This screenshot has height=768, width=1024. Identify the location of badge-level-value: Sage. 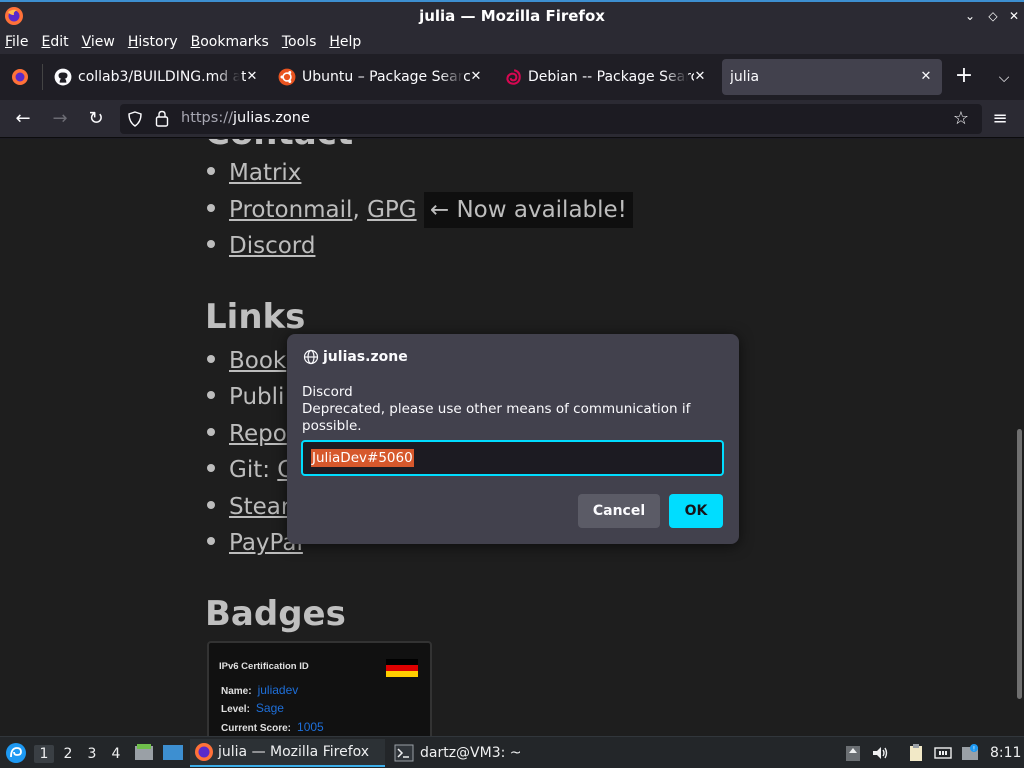
(269, 708).